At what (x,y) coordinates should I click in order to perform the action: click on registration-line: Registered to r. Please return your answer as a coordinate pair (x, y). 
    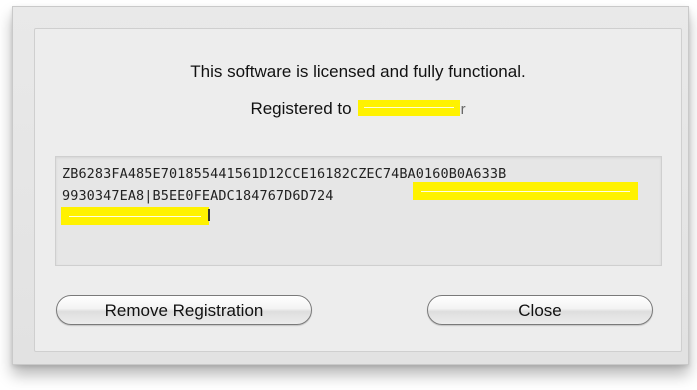
    Looking at the image, I should click on (358, 109).